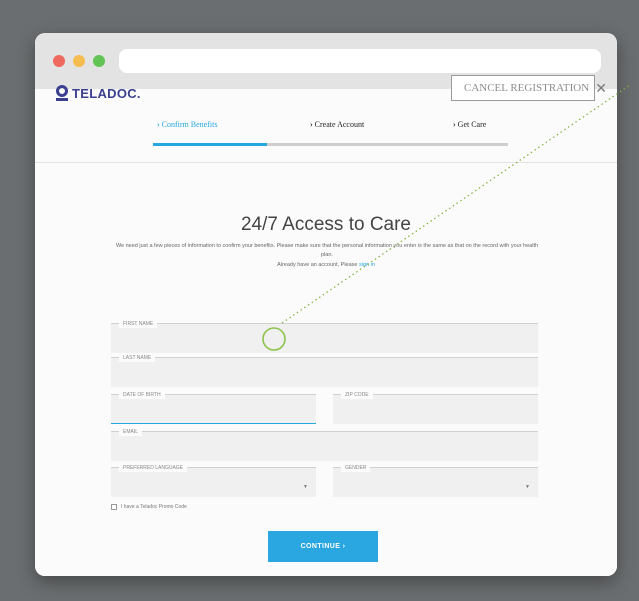  Describe the element at coordinates (470, 124) in the screenshot. I see `step-get-care: › Get Care` at that location.